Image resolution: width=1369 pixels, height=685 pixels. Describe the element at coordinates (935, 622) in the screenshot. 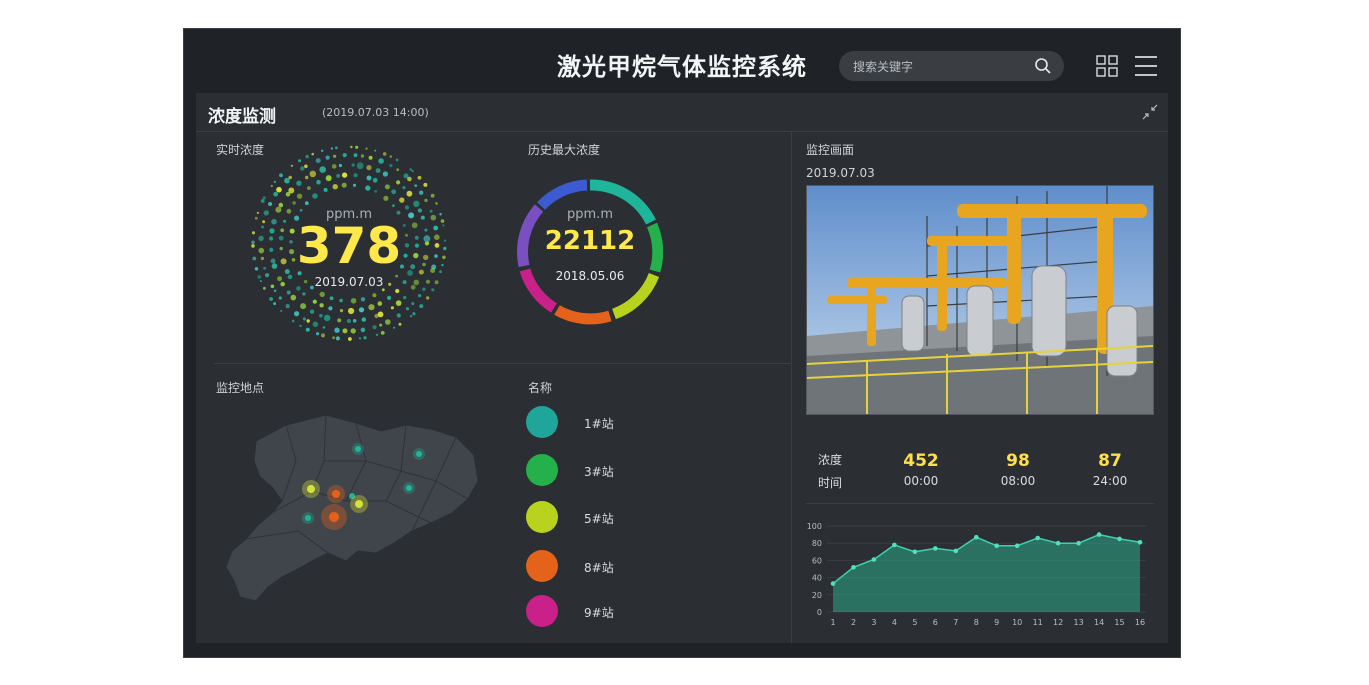

I see `x-tick-label: 6` at that location.